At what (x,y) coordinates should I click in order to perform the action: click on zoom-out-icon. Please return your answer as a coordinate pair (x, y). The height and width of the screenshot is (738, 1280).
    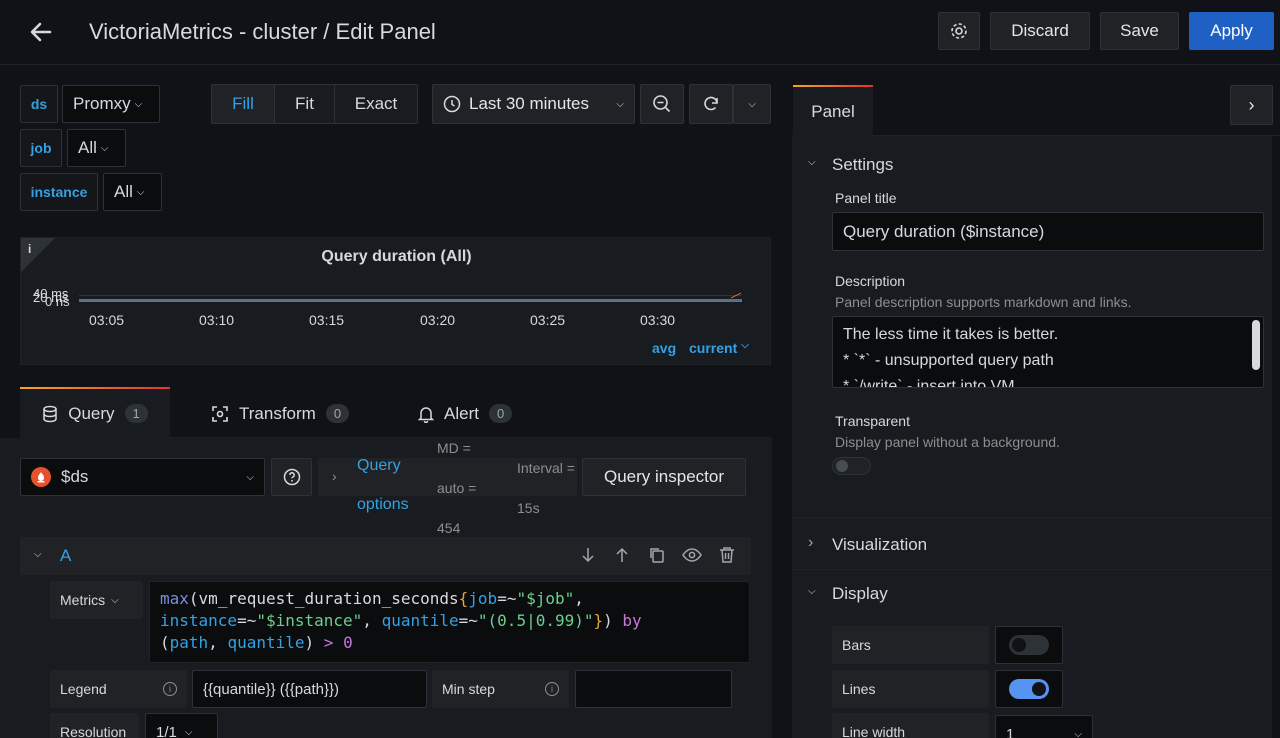
    Looking at the image, I should click on (662, 104).